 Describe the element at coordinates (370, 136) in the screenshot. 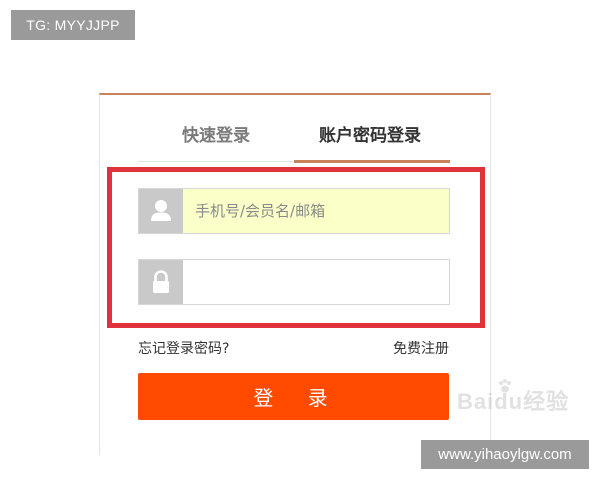

I see `tab-account-password-login: 账户密码登录` at that location.